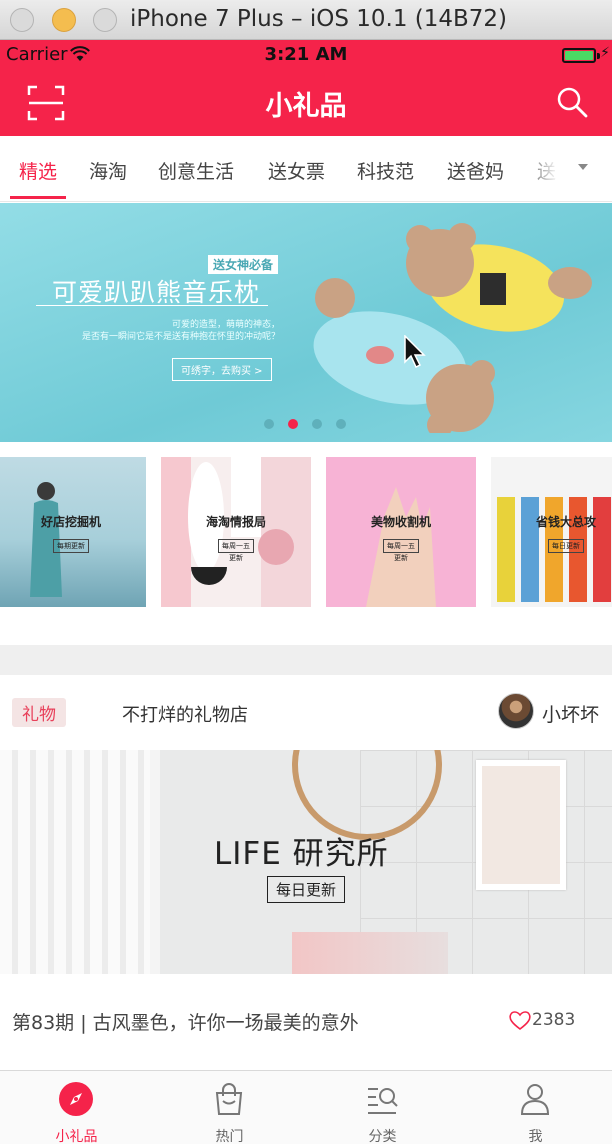 This screenshot has height=1144, width=612. I want to click on tab-creative-life: 创意生活, so click(196, 170).